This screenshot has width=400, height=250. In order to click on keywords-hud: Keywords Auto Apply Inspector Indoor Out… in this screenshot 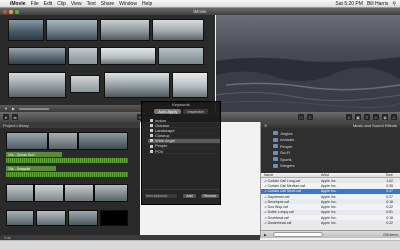, I will do `click(181, 153)`.